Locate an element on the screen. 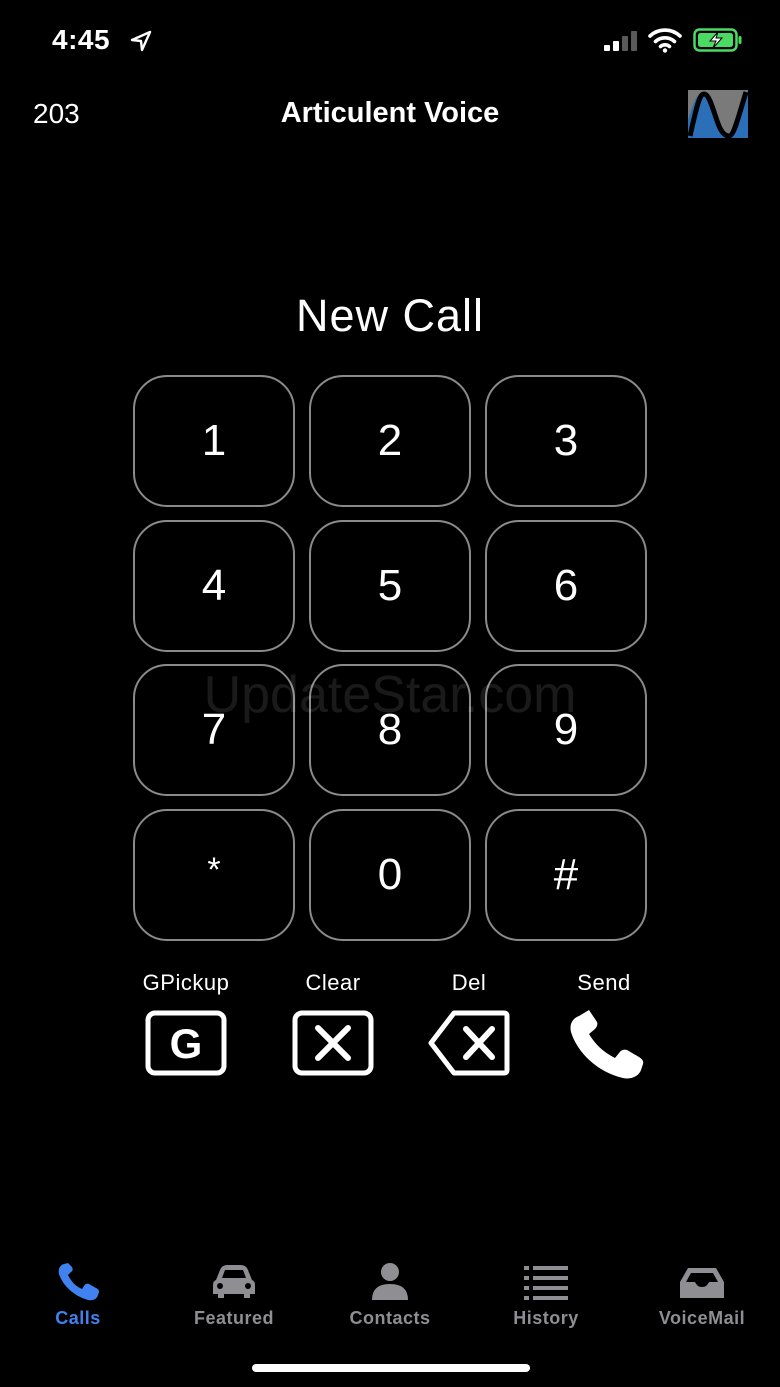  tab-history: History is located at coordinates (546, 1289).